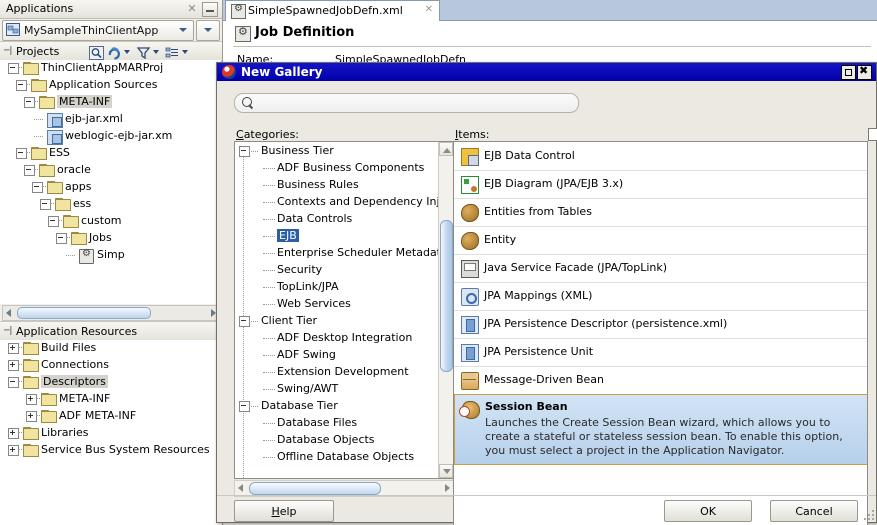  Describe the element at coordinates (660, 268) in the screenshot. I see `item-row: Java Service Facade (JPA/TopLink)` at that location.